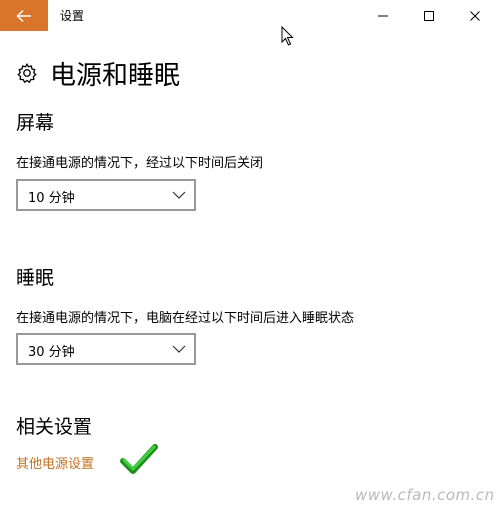 This screenshot has width=500, height=510. I want to click on sleep-timeout-value: 30 分钟, so click(51, 352).